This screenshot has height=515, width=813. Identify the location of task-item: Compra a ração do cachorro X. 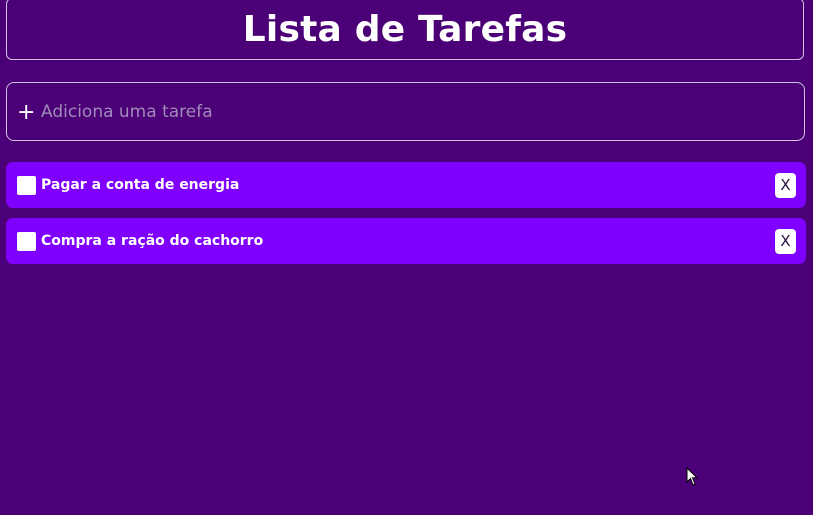
(406, 241).